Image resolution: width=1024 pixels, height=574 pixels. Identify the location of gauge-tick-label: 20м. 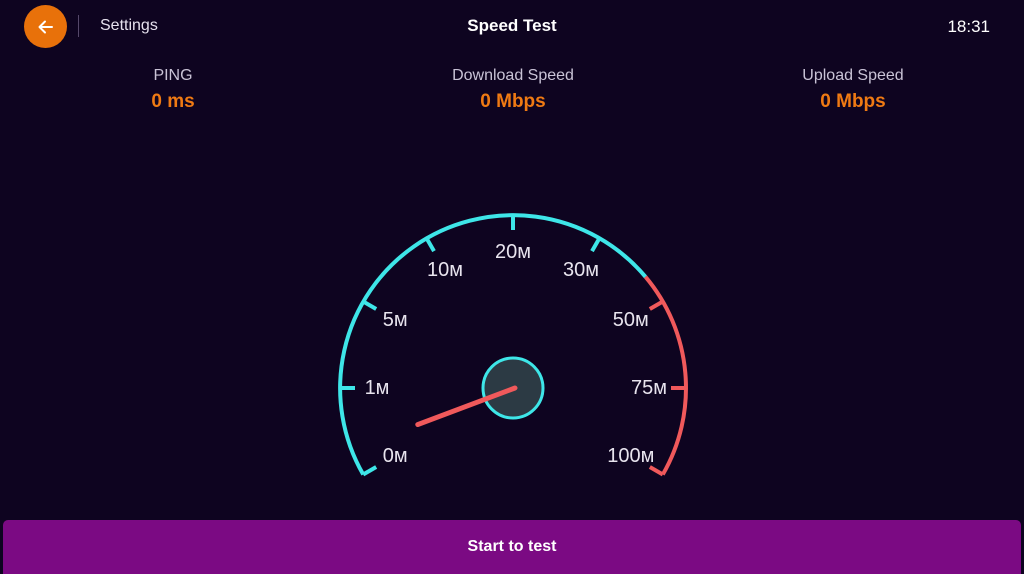
(513, 252).